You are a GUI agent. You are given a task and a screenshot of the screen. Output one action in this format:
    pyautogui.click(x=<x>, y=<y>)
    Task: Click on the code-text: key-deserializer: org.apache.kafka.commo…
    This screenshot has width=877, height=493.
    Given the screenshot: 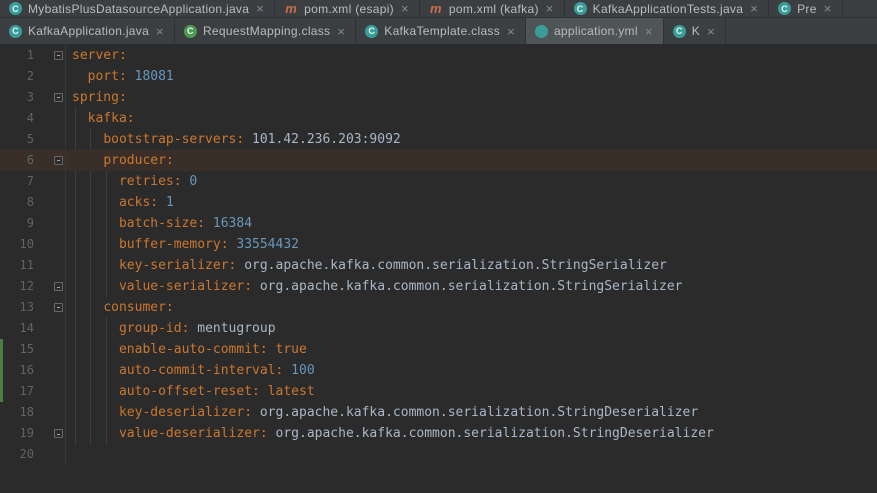 What is the action you would take?
    pyautogui.click(x=408, y=412)
    